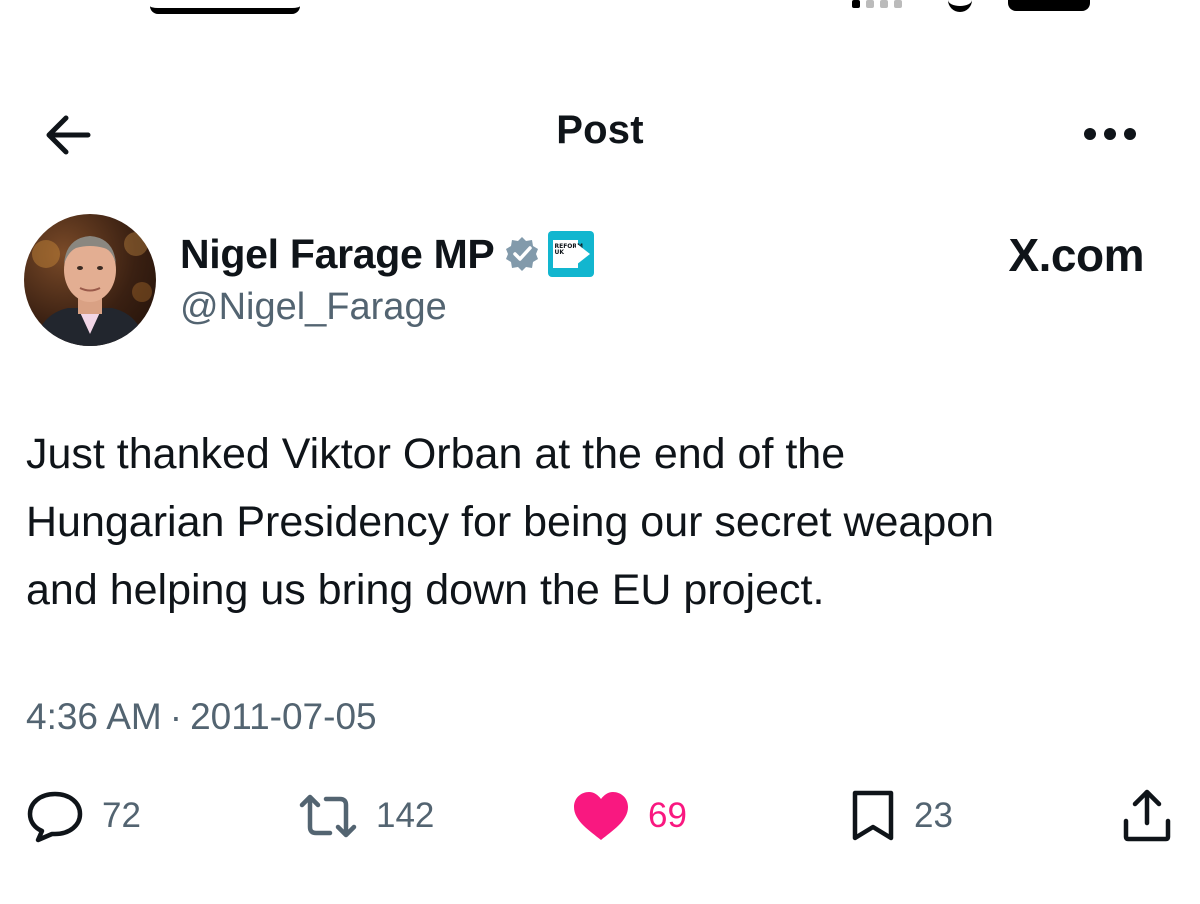 This screenshot has height=904, width=1200. I want to click on repost-button: 142, so click(366, 816).